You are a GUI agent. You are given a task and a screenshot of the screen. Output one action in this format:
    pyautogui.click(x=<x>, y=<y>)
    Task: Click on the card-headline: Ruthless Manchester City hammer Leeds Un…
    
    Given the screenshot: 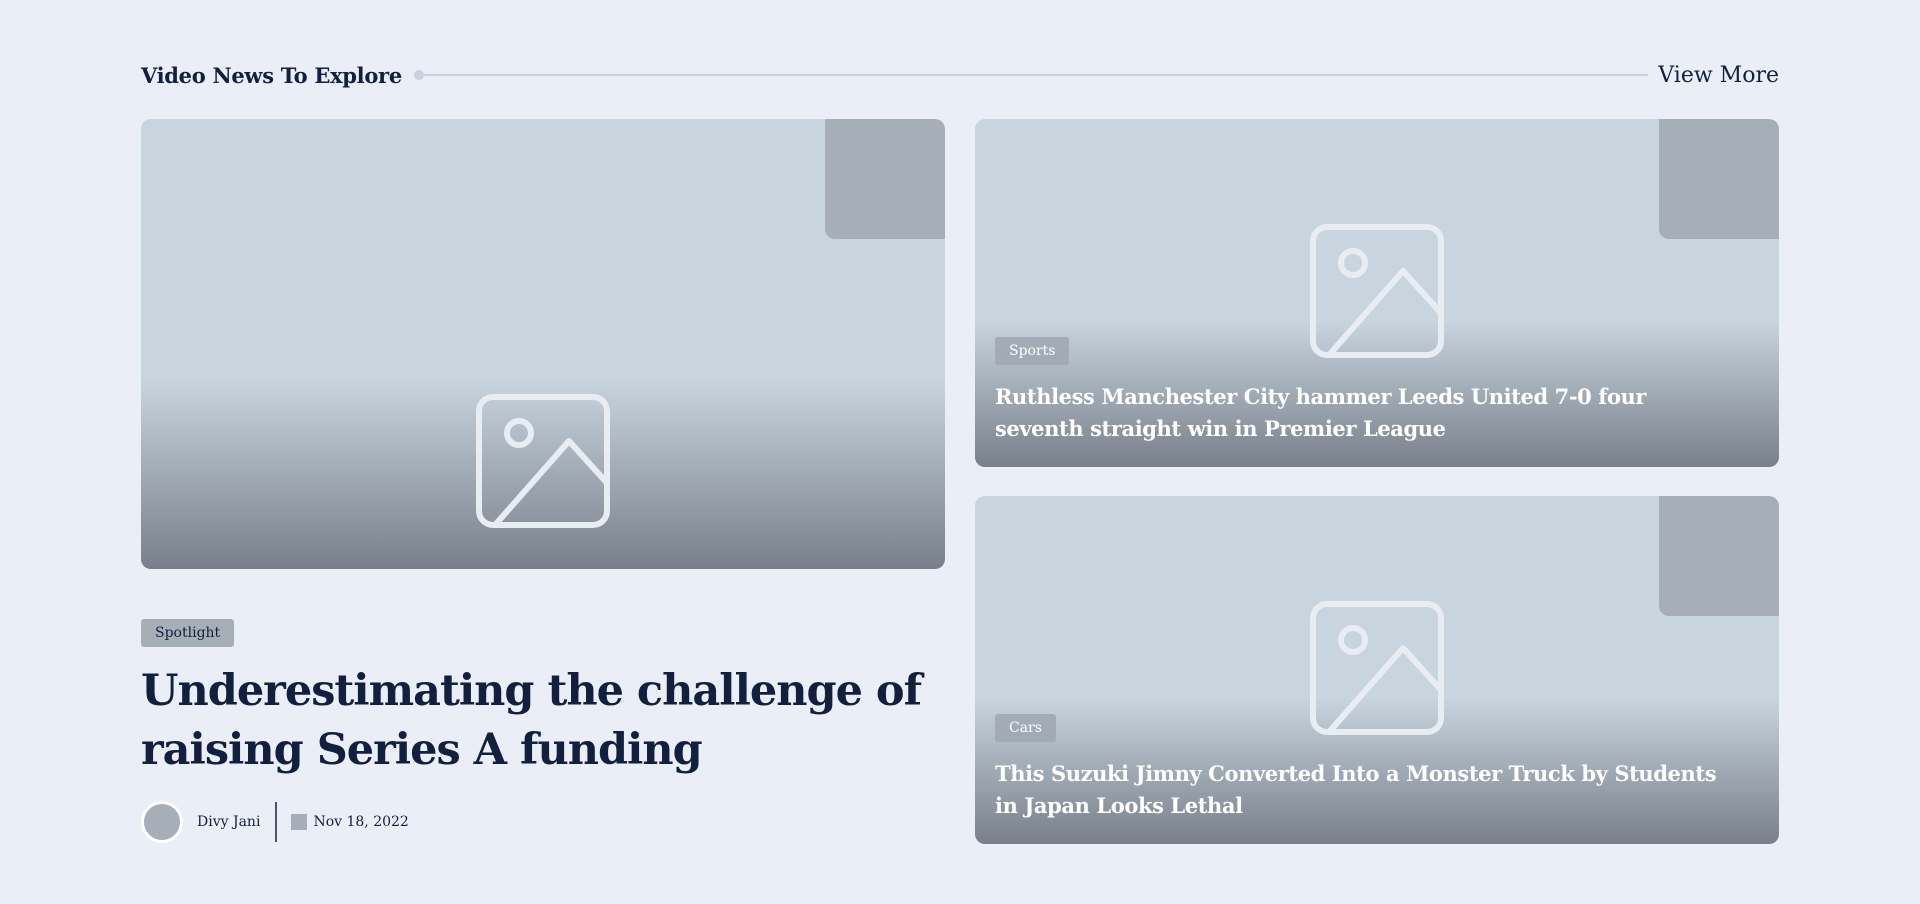 What is the action you would take?
    pyautogui.click(x=1365, y=413)
    